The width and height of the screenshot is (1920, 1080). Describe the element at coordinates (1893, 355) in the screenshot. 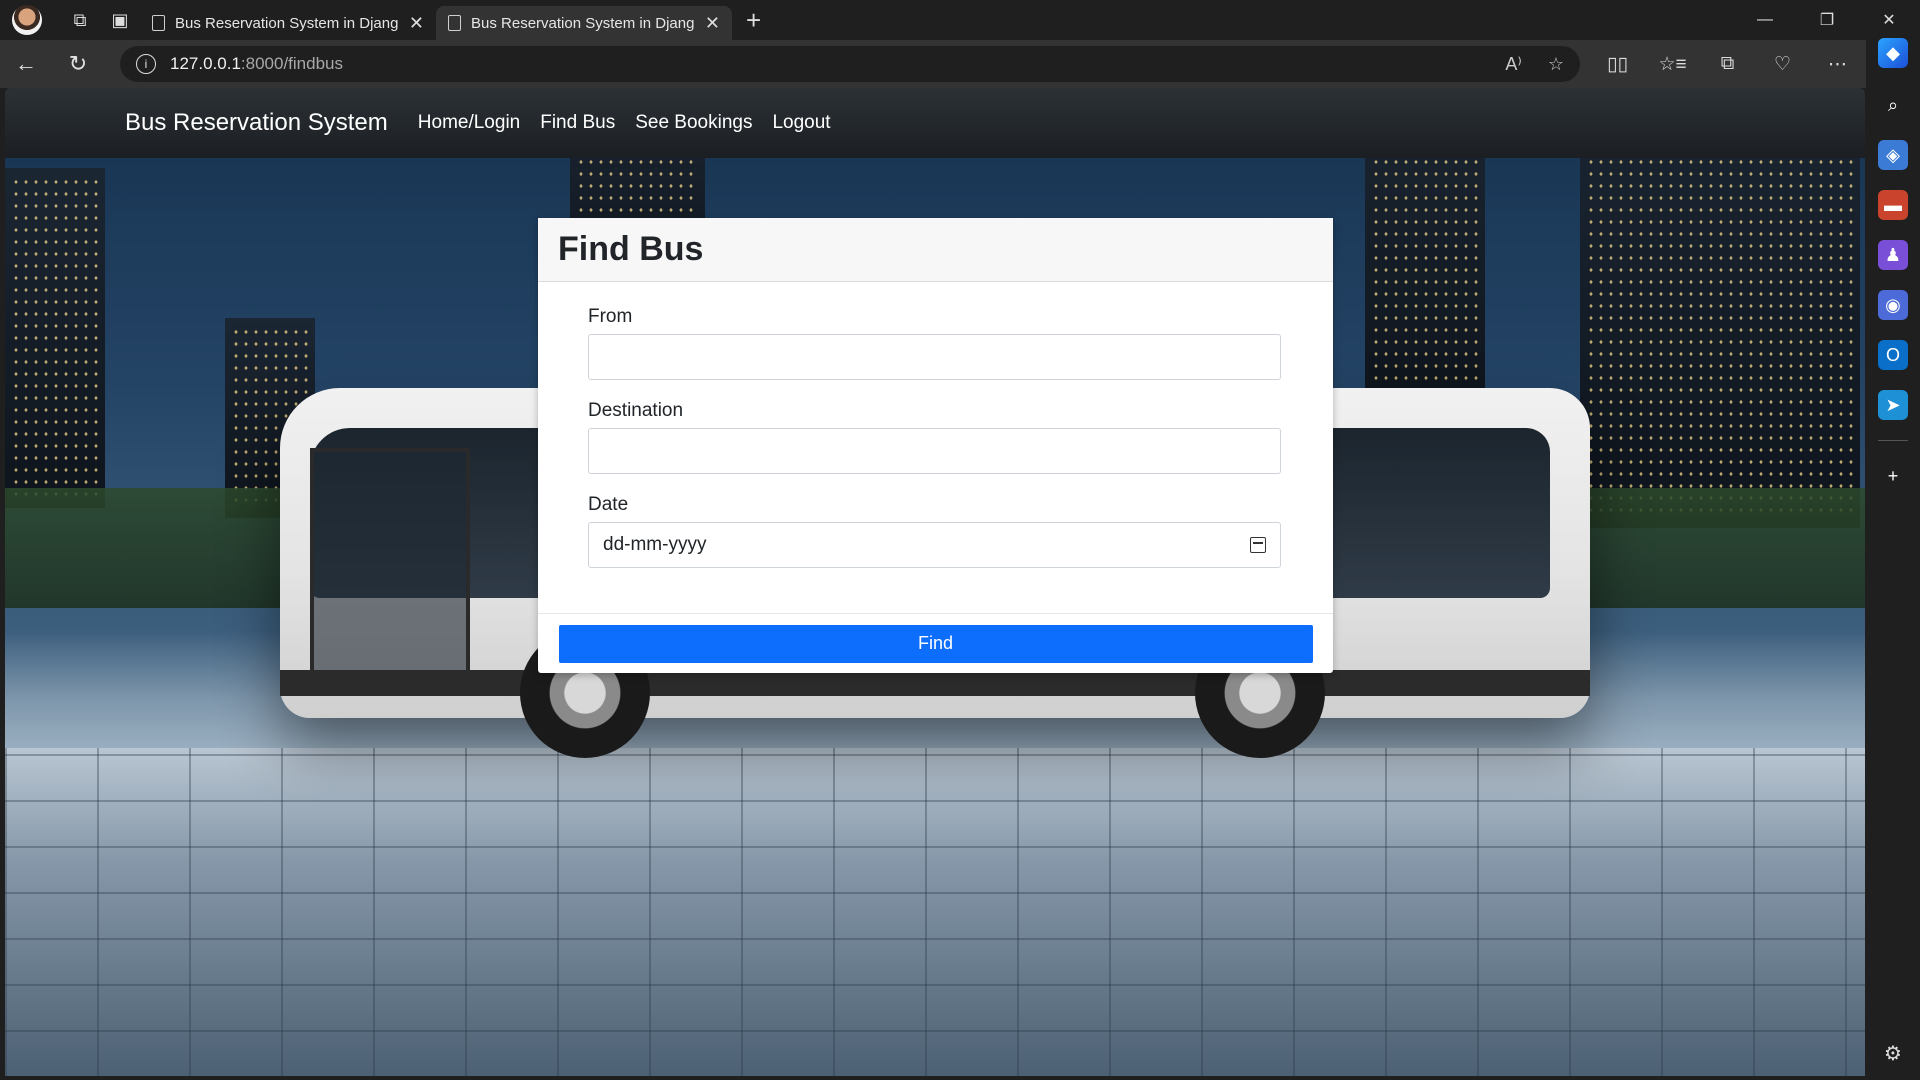

I see `outlook-icon: O` at that location.